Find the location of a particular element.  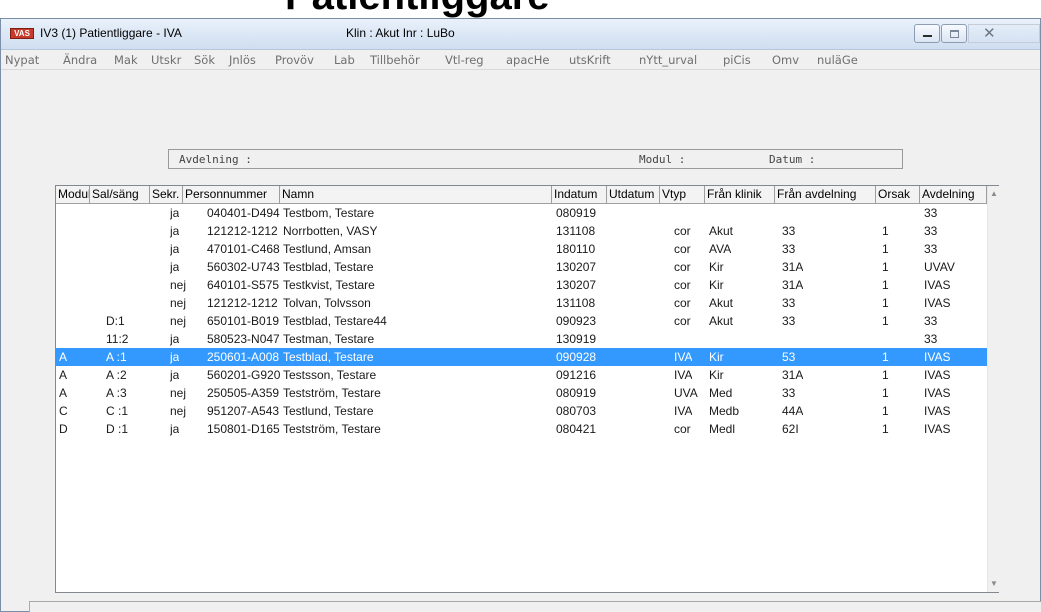

close-icon: ✕ is located at coordinates (989, 33).